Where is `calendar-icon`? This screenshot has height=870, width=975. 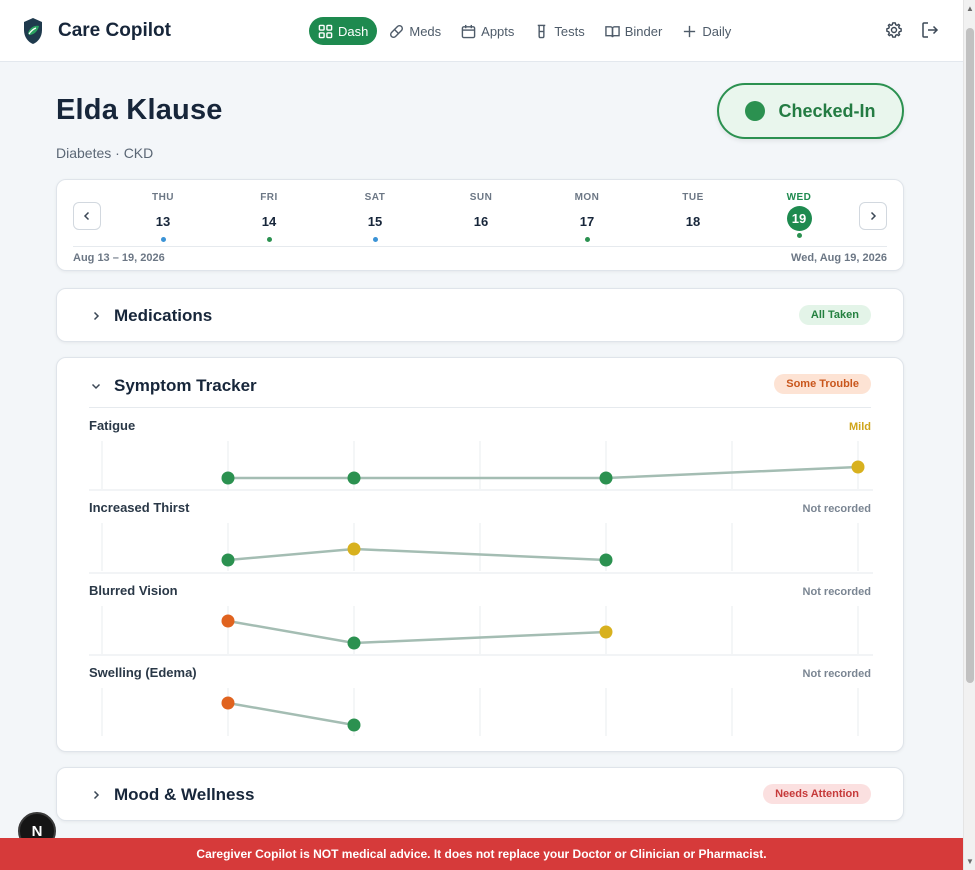 calendar-icon is located at coordinates (468, 31).